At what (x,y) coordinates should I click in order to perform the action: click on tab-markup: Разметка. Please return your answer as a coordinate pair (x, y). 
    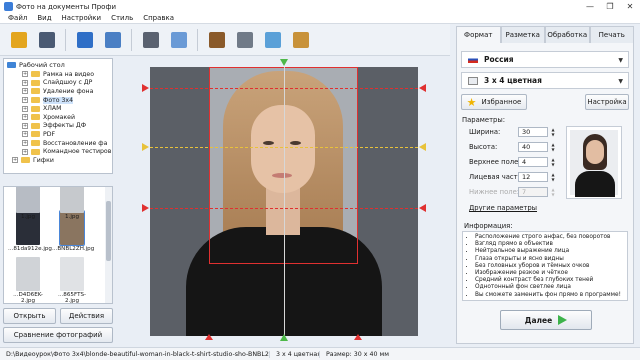
    Looking at the image, I should click on (522, 34).